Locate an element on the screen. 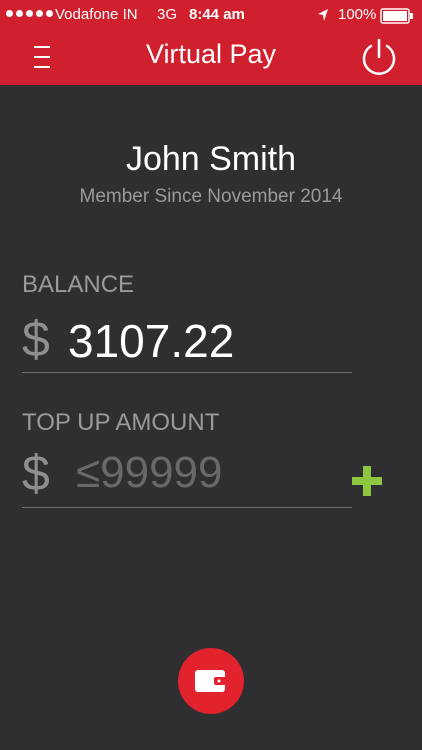 Image resolution: width=422 pixels, height=750 pixels. network-type: 3G is located at coordinates (167, 14).